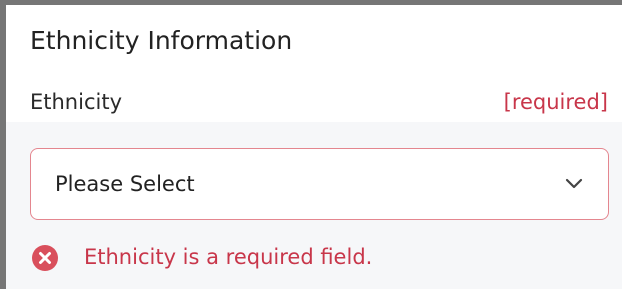  Describe the element at coordinates (228, 257) in the screenshot. I see `error-message: Ethnicity is a required field.` at that location.